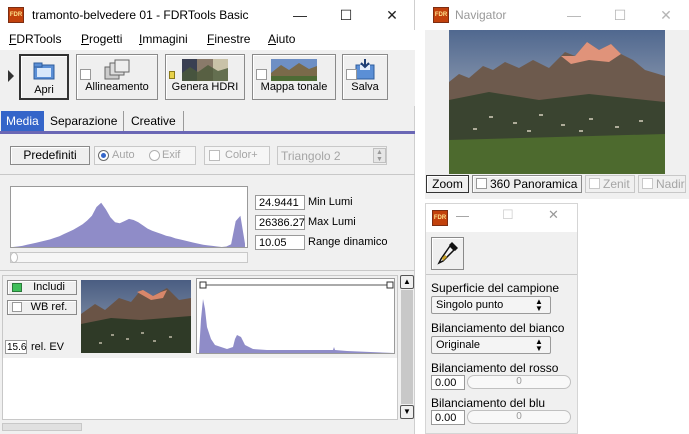 This screenshot has height=434, width=689. What do you see at coordinates (17, 307) in the screenshot?
I see `wb-ref-checkbox` at bounding box center [17, 307].